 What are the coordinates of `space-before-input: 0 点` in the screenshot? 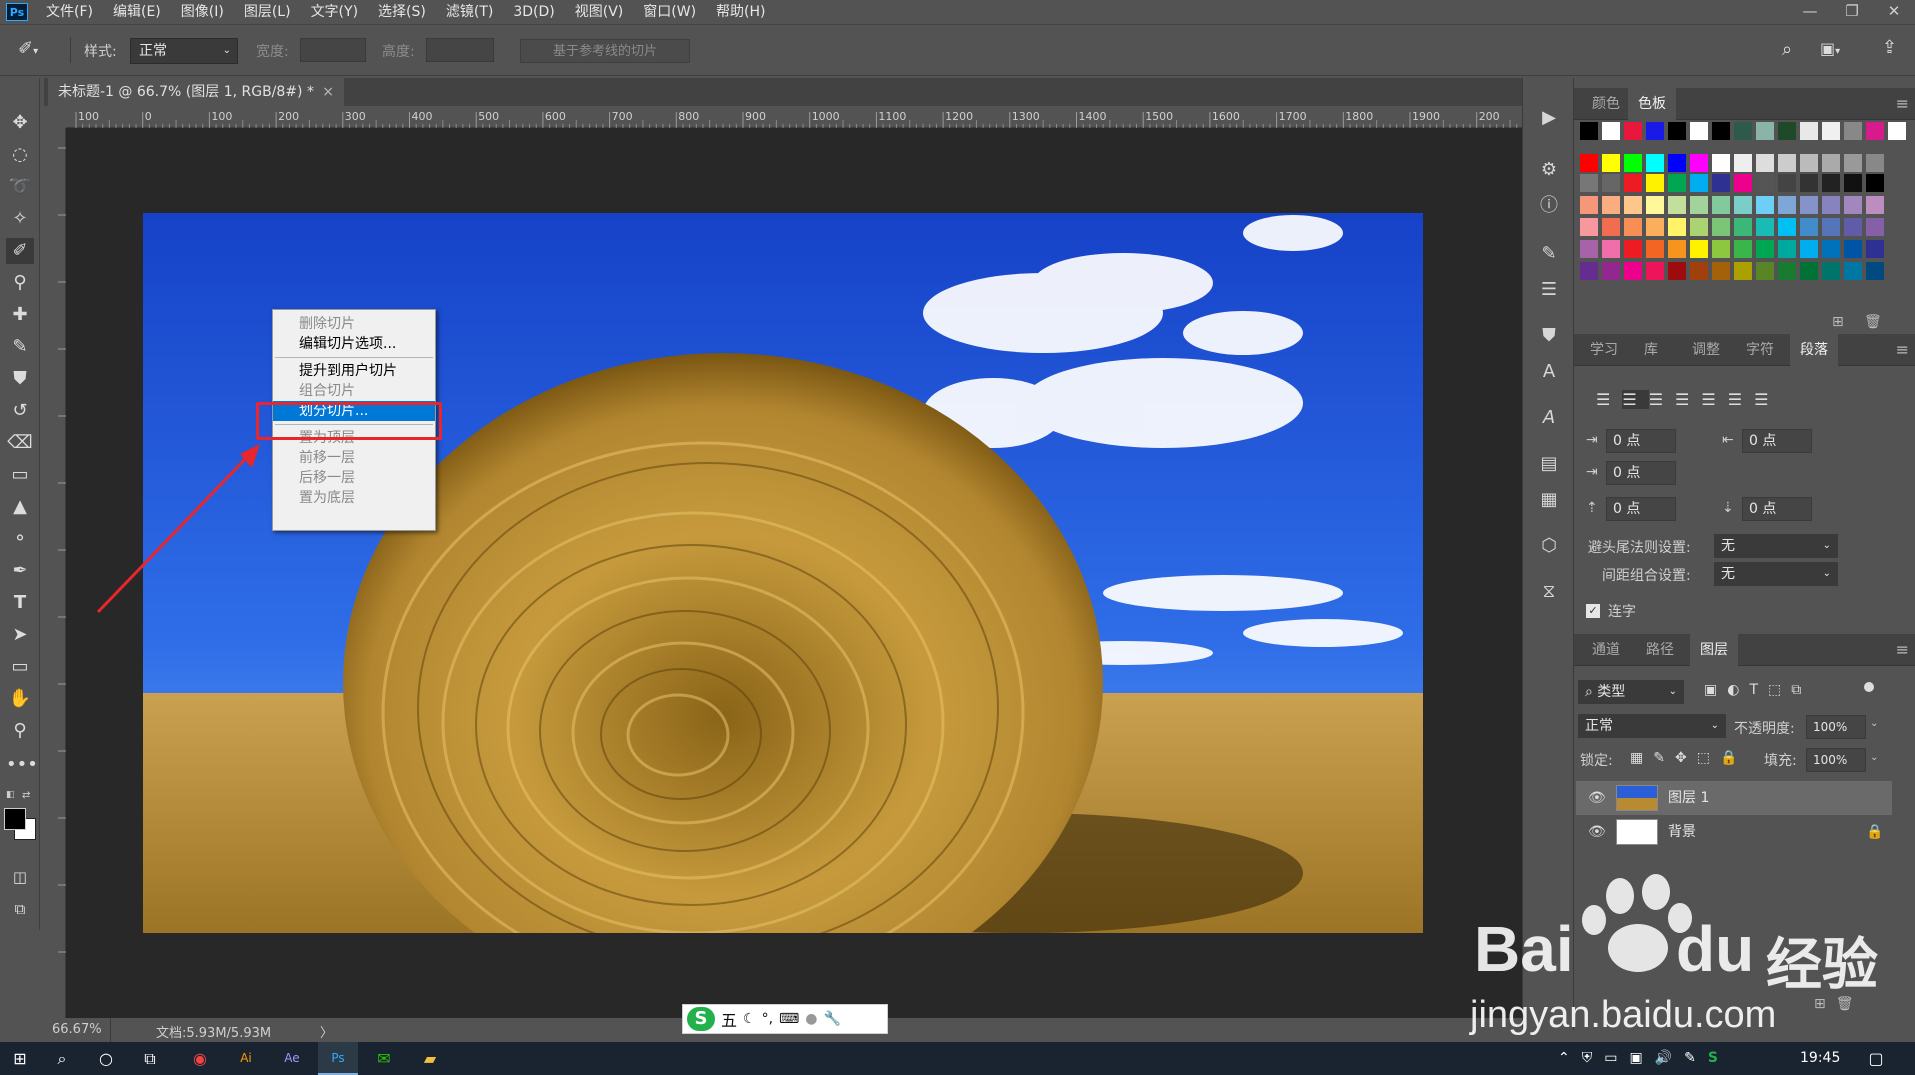 It's located at (1641, 509).